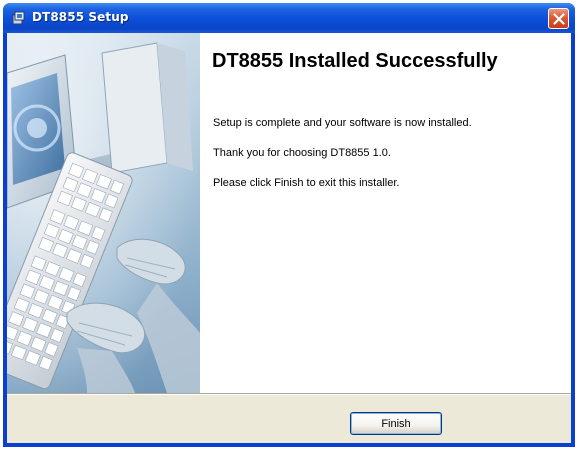  What do you see at coordinates (289, 18) in the screenshot?
I see `title-bar: DT8855 Setup` at bounding box center [289, 18].